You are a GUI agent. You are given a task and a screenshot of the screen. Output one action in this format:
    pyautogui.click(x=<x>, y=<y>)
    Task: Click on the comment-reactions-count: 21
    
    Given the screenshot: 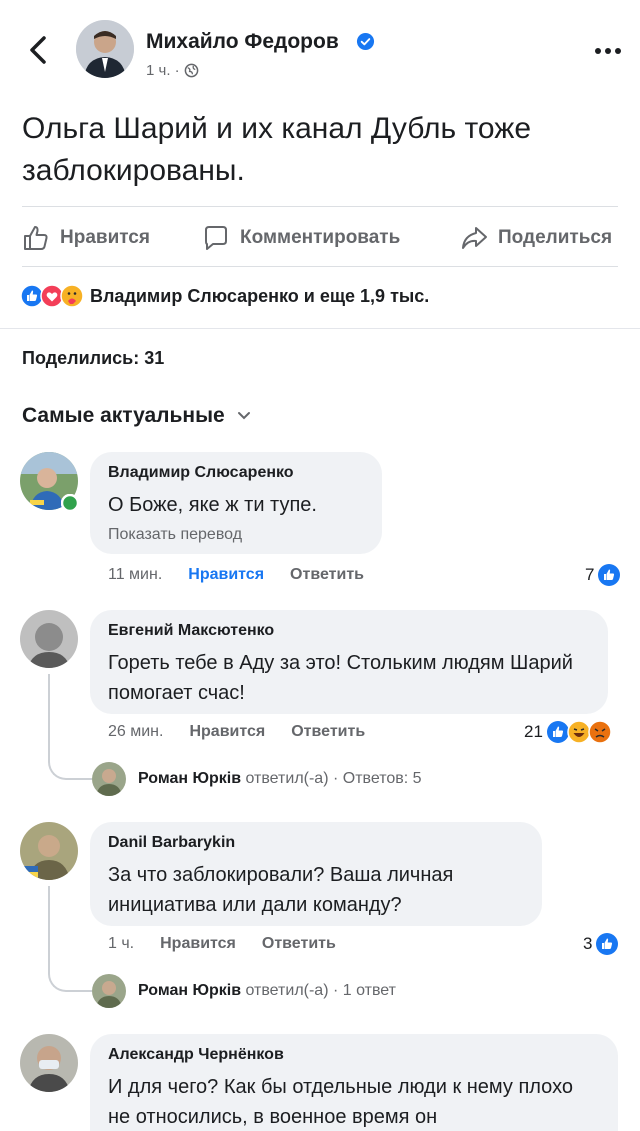 What is the action you would take?
    pyautogui.click(x=568, y=732)
    